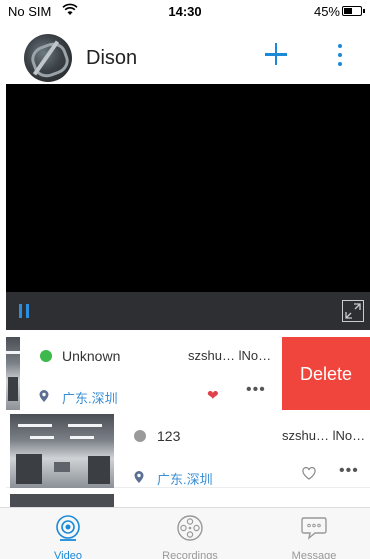 The height and width of the screenshot is (559, 370). Describe the element at coordinates (188, 449) in the screenshot. I see `device-row: 123 szshu… lNo… 广东.深圳 •••` at that location.